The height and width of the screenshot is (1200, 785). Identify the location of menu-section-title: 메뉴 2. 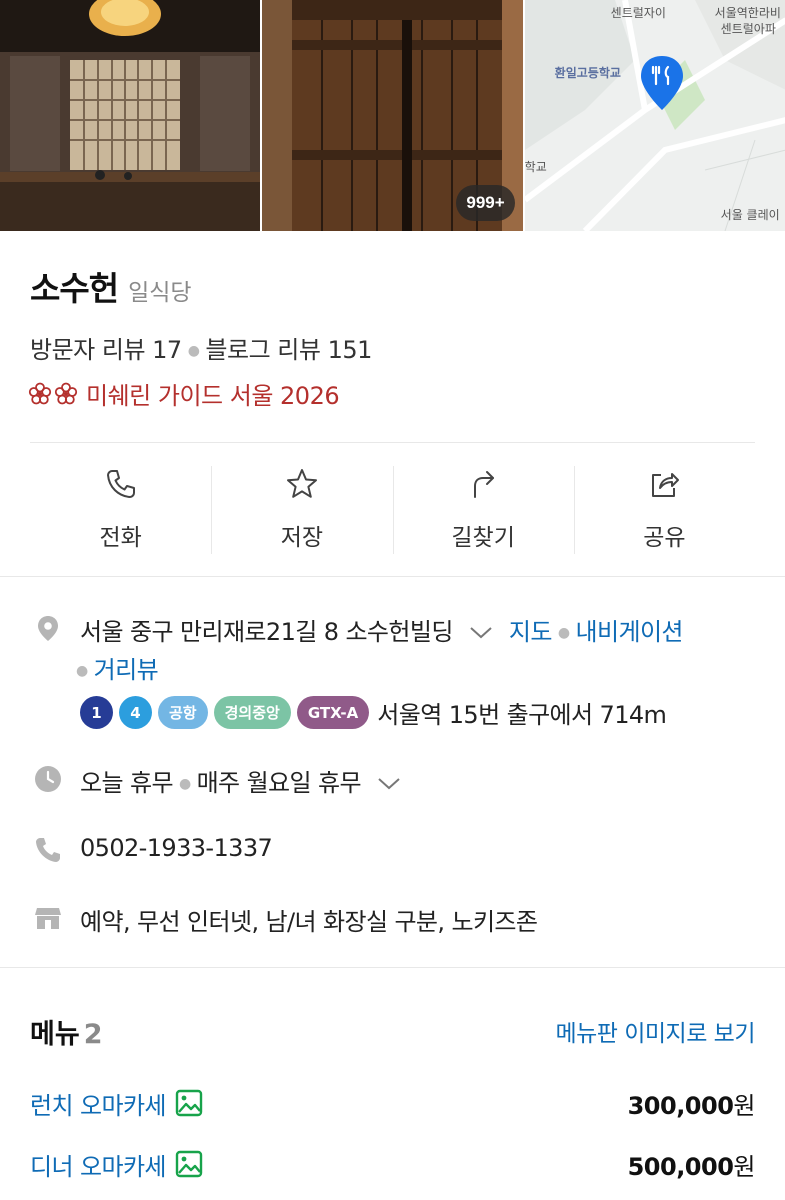
(66, 1031).